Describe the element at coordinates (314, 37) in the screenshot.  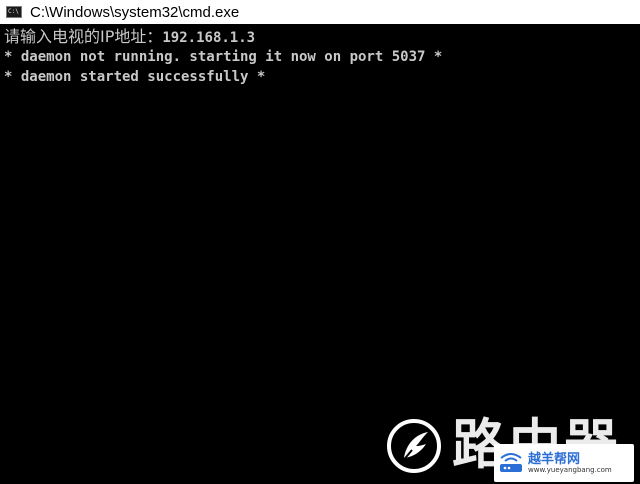
I see `console-line: 请输入电视的IP地址：192.168.1.3` at that location.